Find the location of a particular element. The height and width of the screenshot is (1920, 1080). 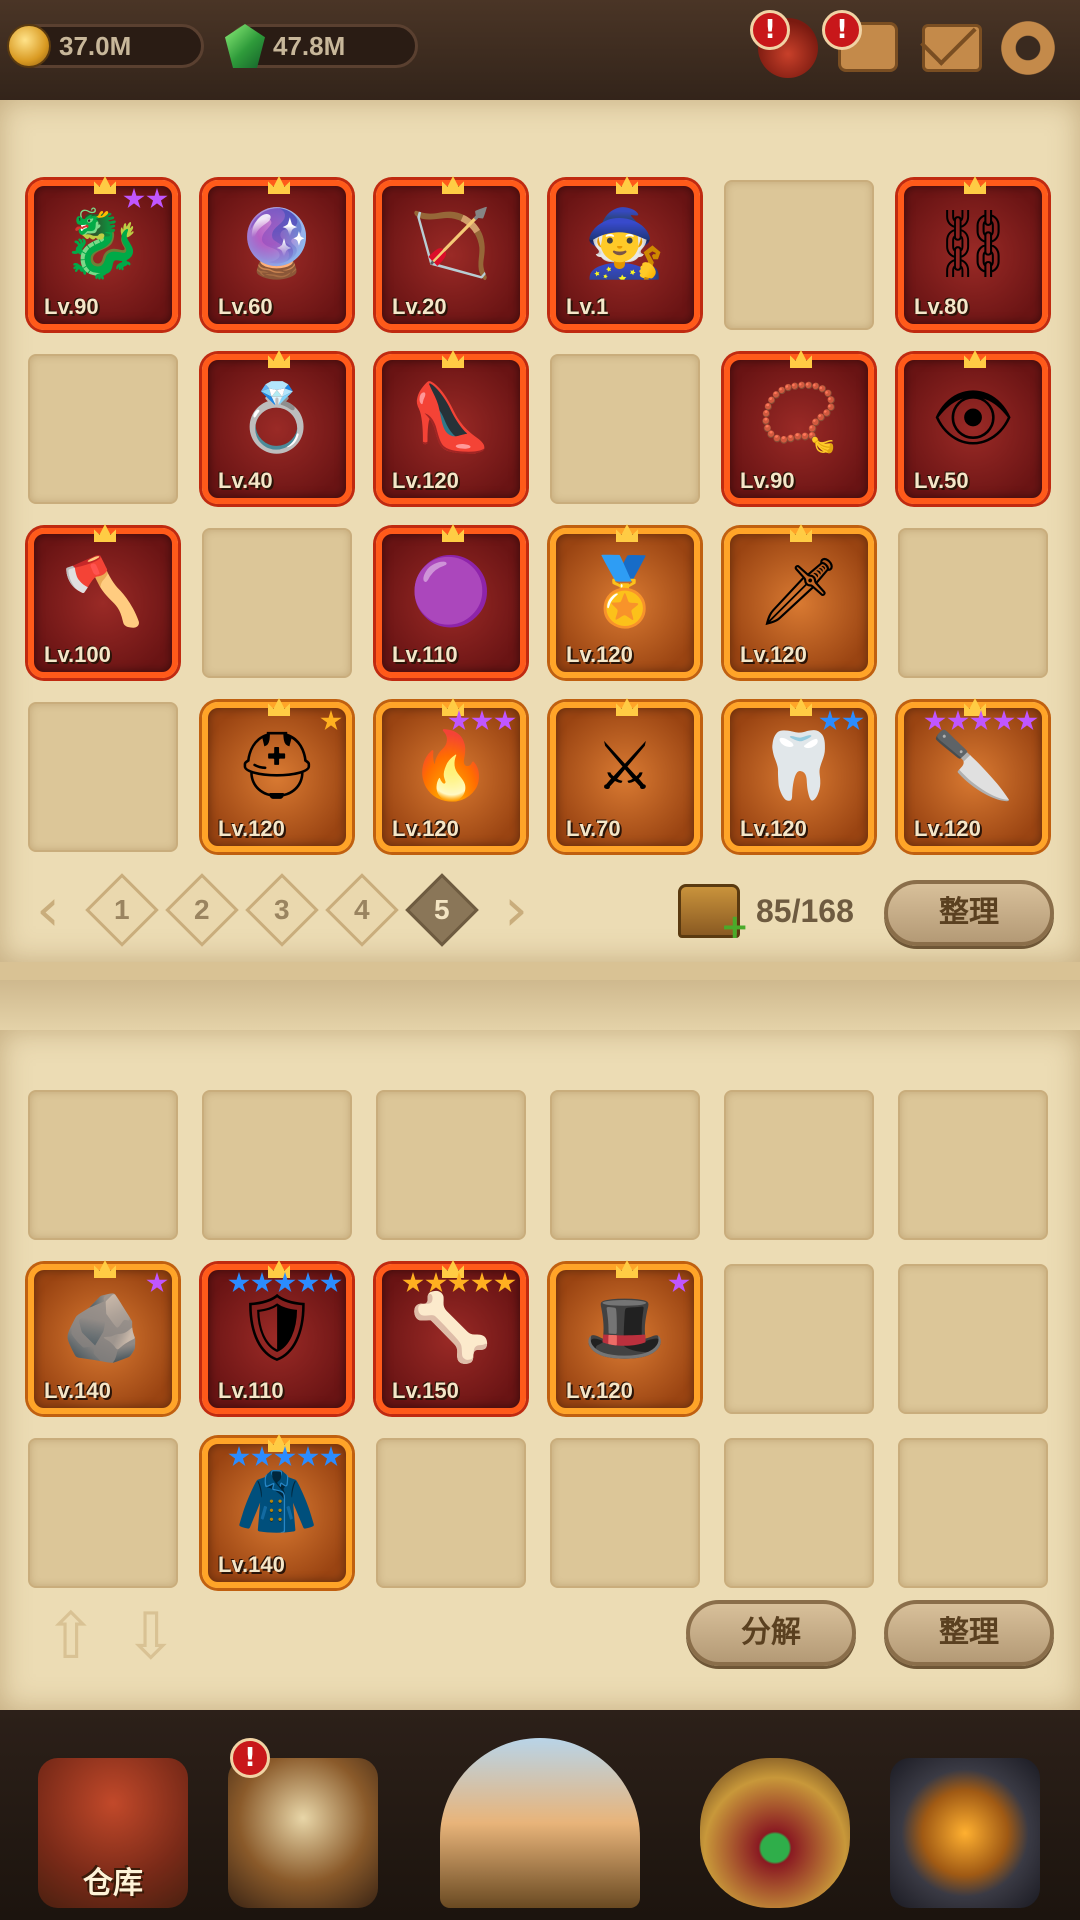

item-slot: ⛑ Lv.120 is located at coordinates (277, 775).